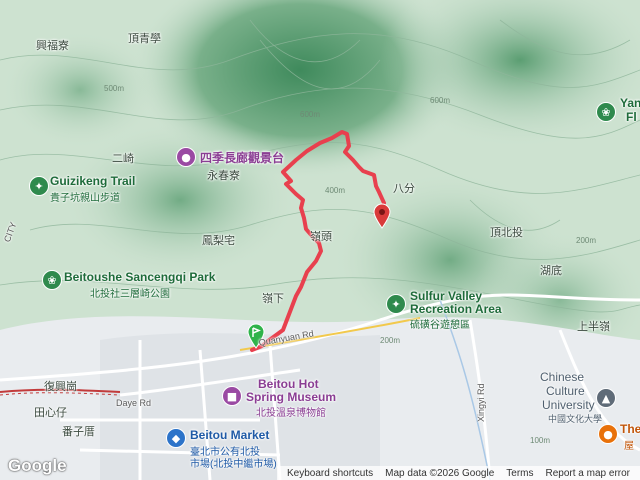 The height and width of the screenshot is (480, 640). What do you see at coordinates (631, 117) in the screenshot?
I see `poi-yang-2: Fl` at bounding box center [631, 117].